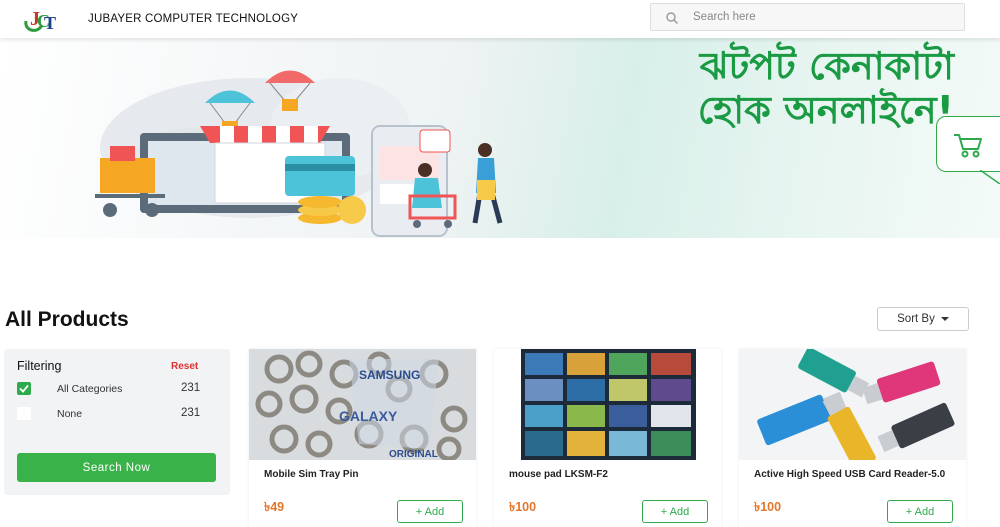 The width and height of the screenshot is (1000, 527). What do you see at coordinates (820, 17) in the screenshot?
I see `search-input` at bounding box center [820, 17].